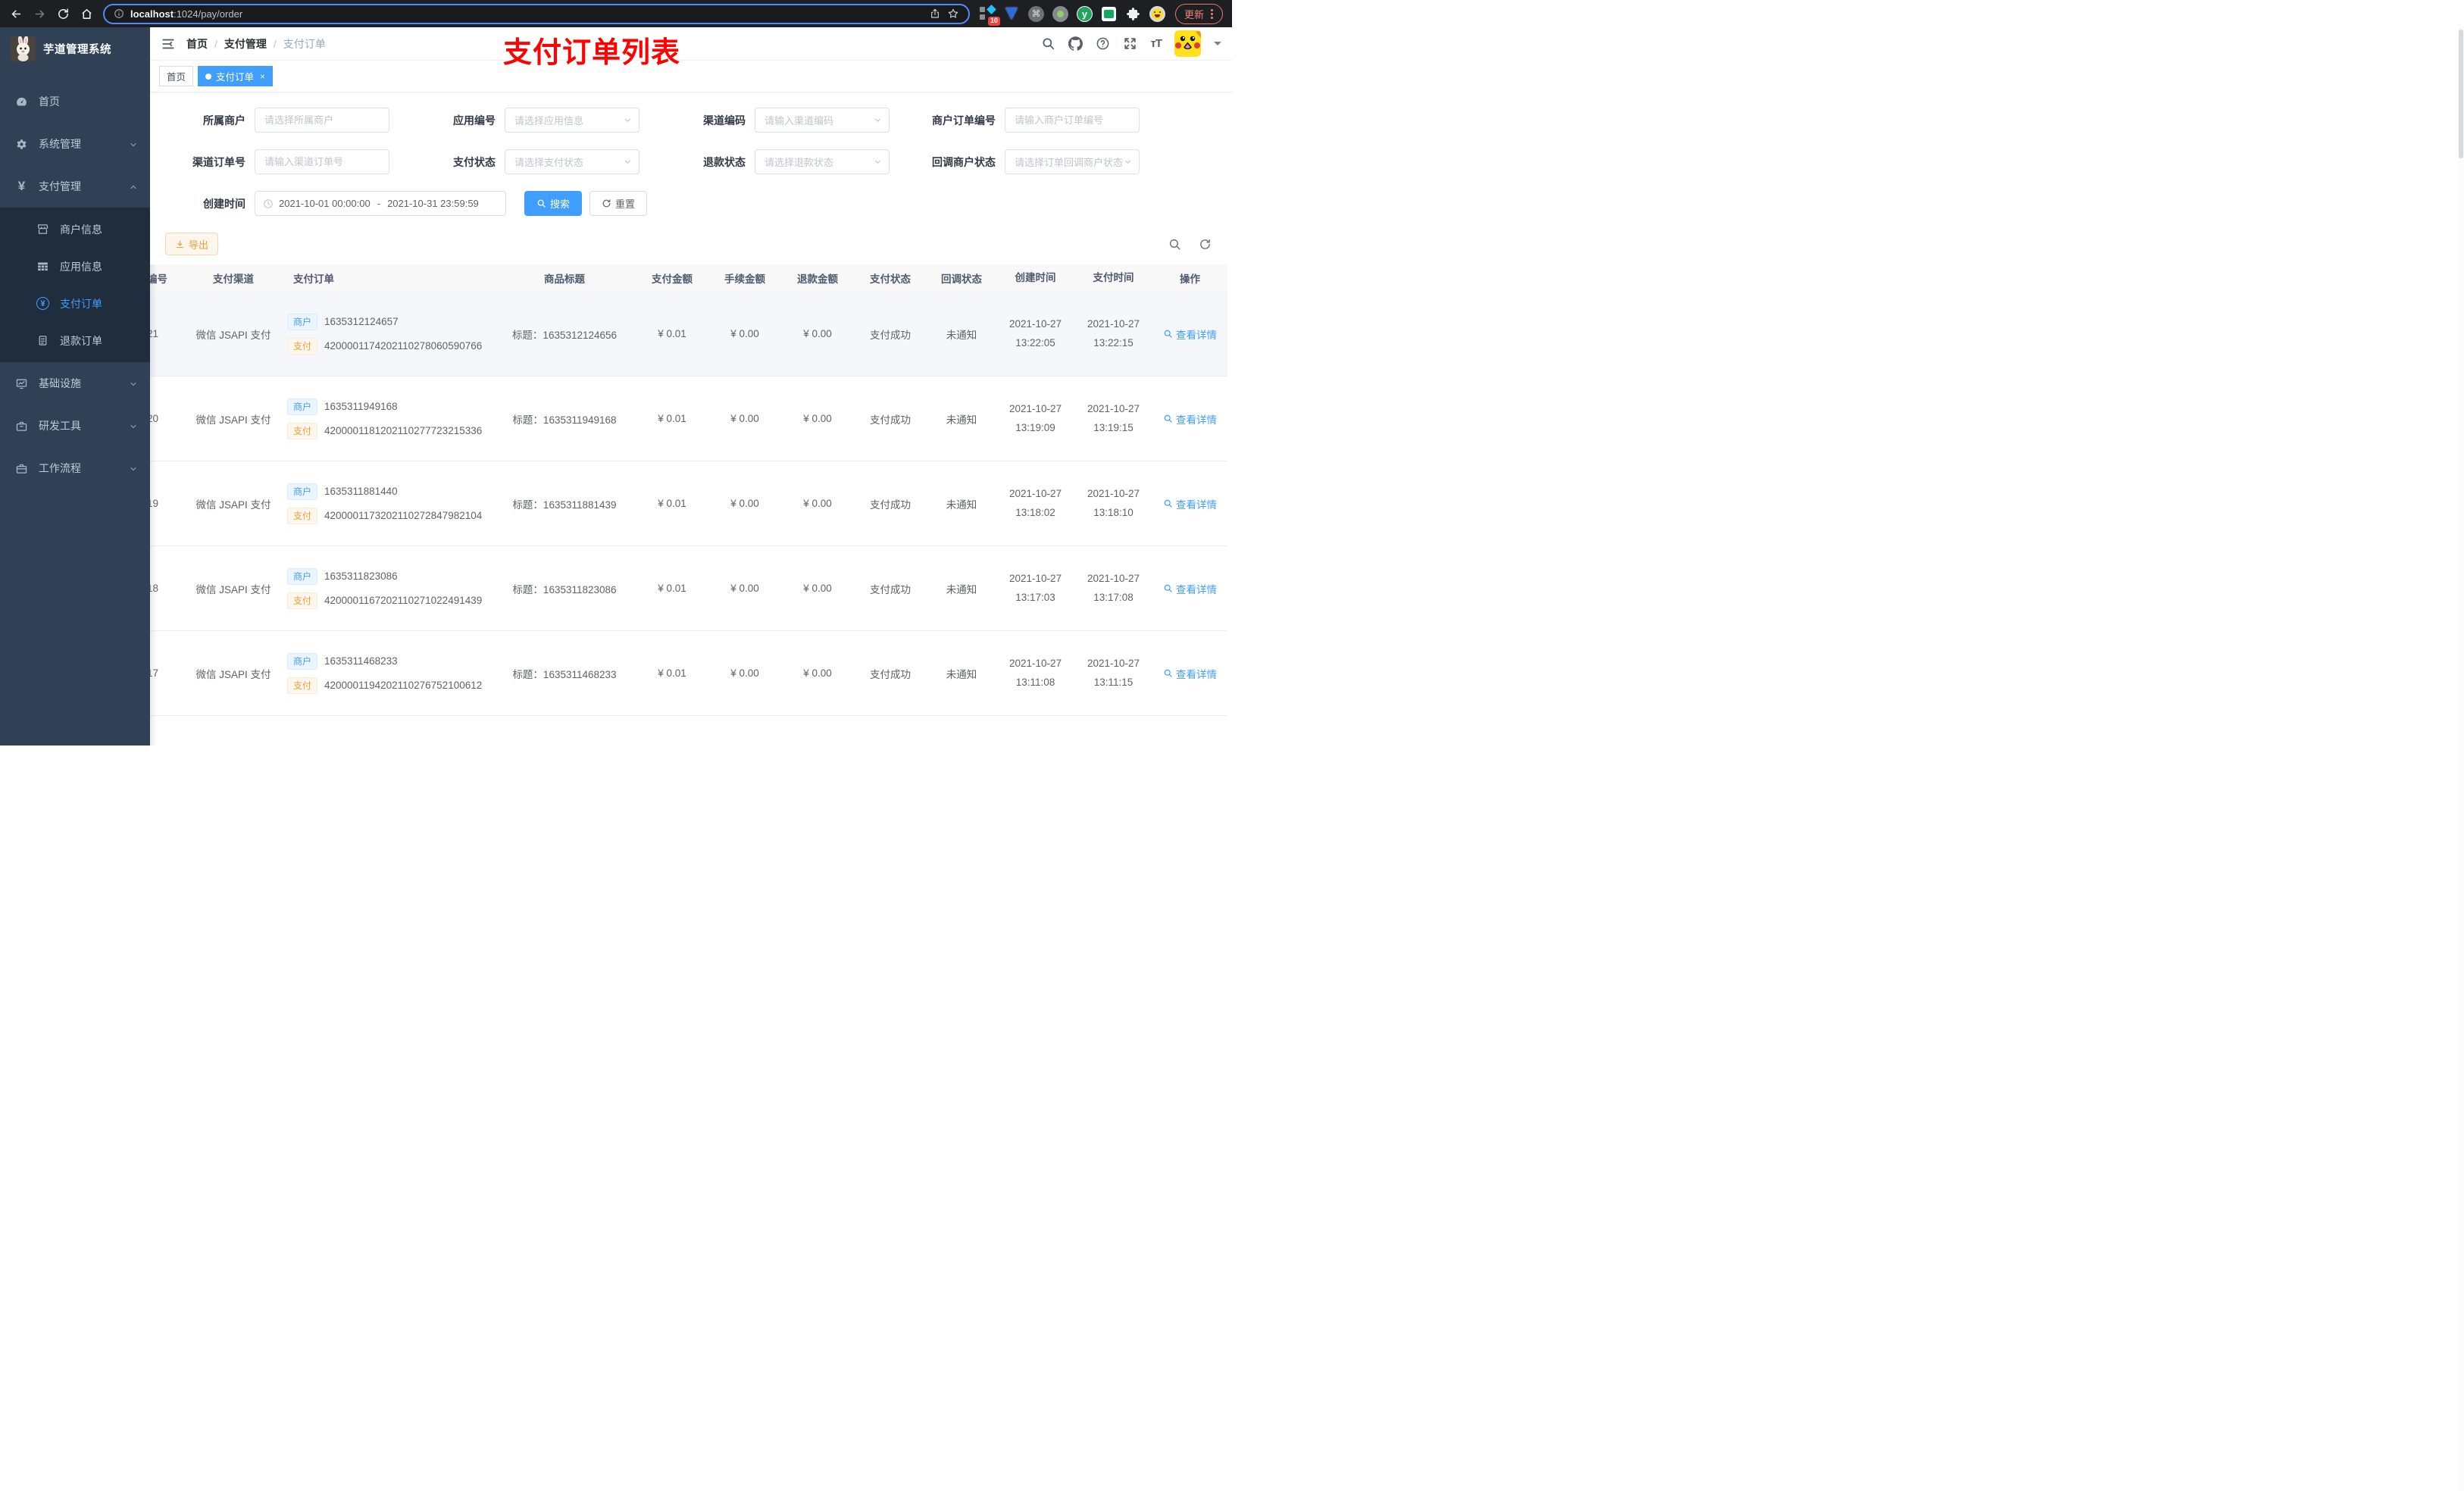 The height and width of the screenshot is (1491, 2464). Describe the element at coordinates (233, 335) in the screenshot. I see `pay-channel-cell: 微信 JSAPI 支付` at that location.